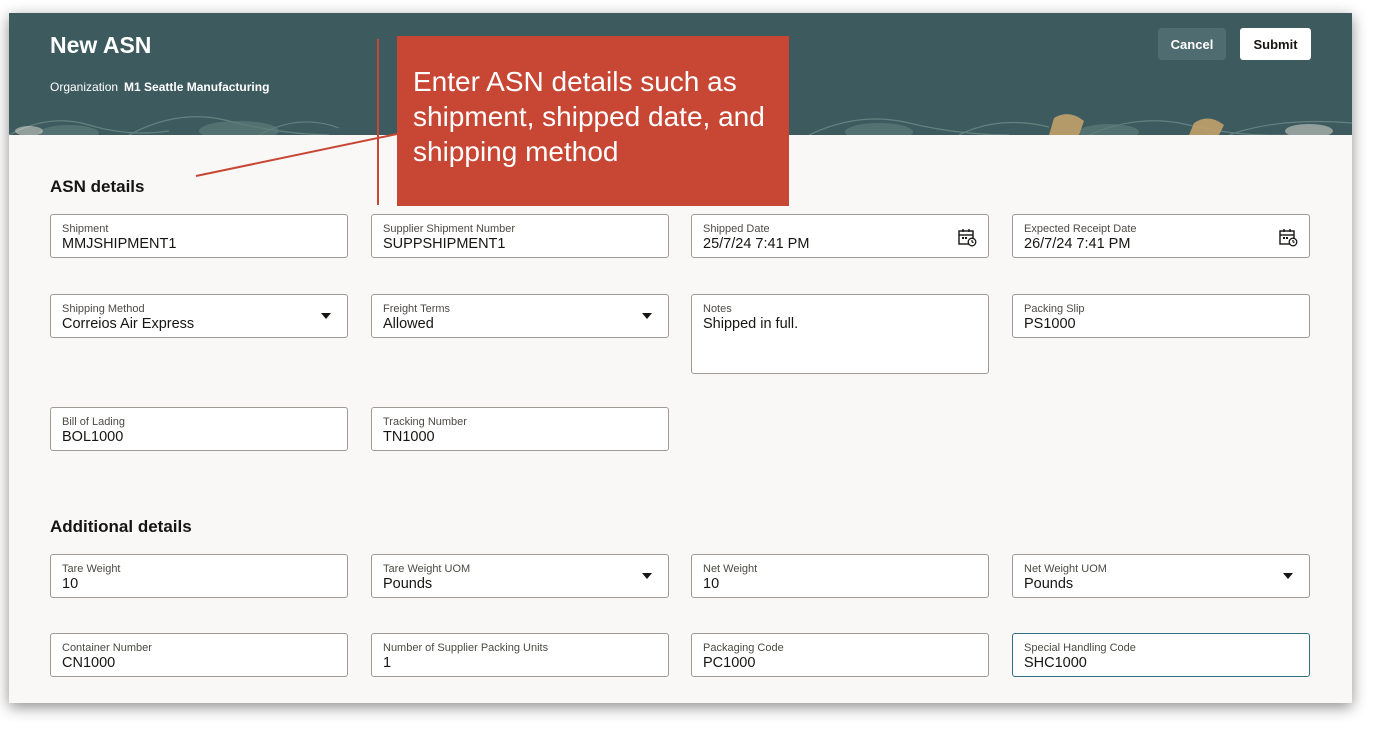 Image resolution: width=1378 pixels, height=736 pixels. Describe the element at coordinates (730, 569) in the screenshot. I see `net-weight-label: Net Weight` at that location.